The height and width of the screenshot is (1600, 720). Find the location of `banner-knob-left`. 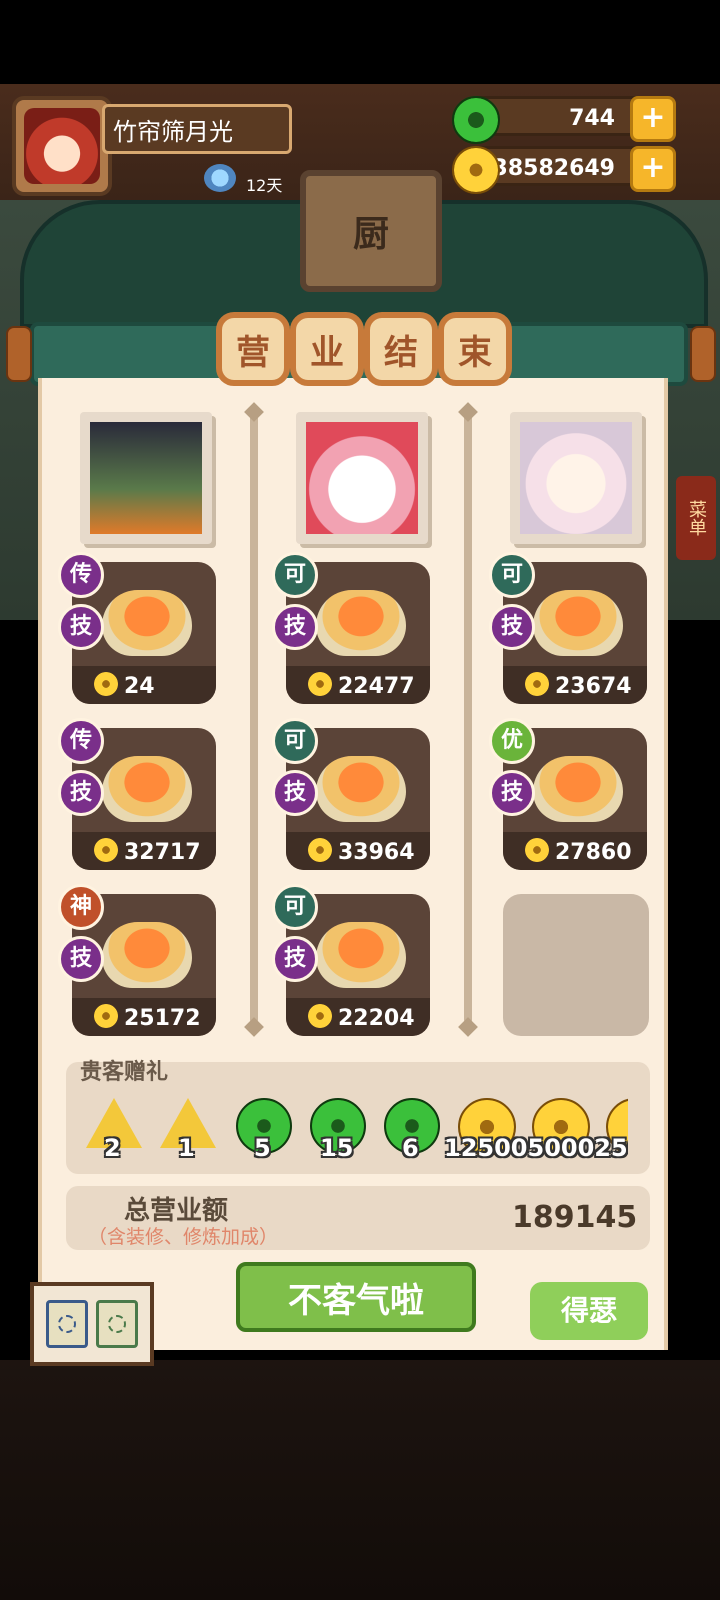

banner-knob-left is located at coordinates (19, 354).